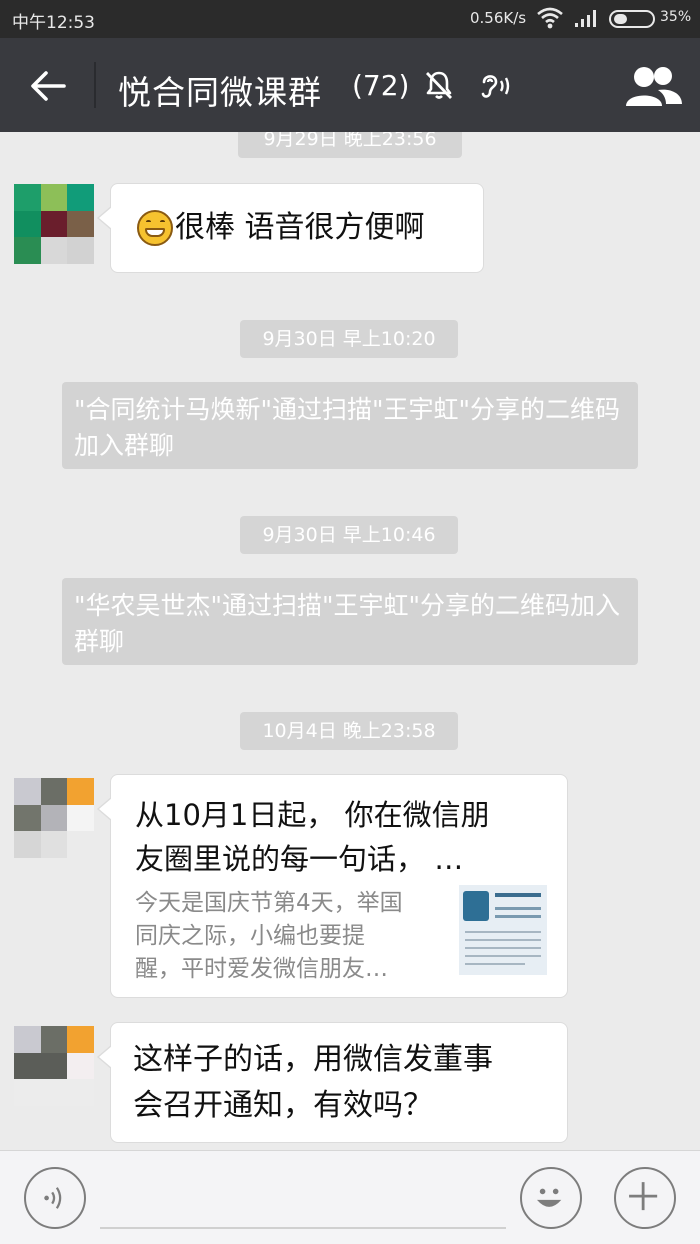 This screenshot has height=1244, width=700. Describe the element at coordinates (350, 621) in the screenshot. I see `system-join-notice: "华农吴世杰"通过扫描"王宇虹"分享的二维码加入群聊` at that location.